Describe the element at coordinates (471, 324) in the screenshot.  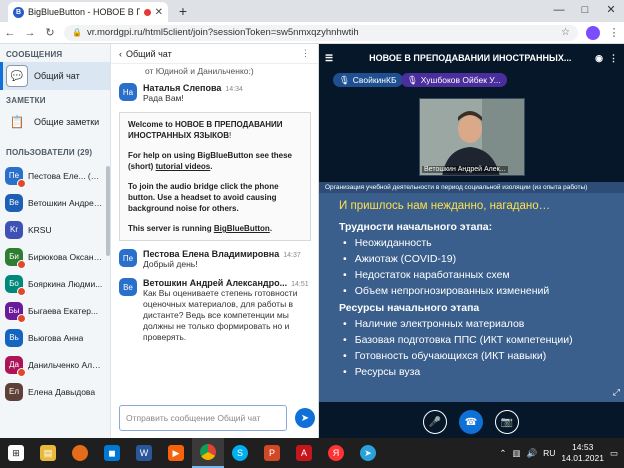
I see `slide-bullet: Наличие электронных материалов` at that location.